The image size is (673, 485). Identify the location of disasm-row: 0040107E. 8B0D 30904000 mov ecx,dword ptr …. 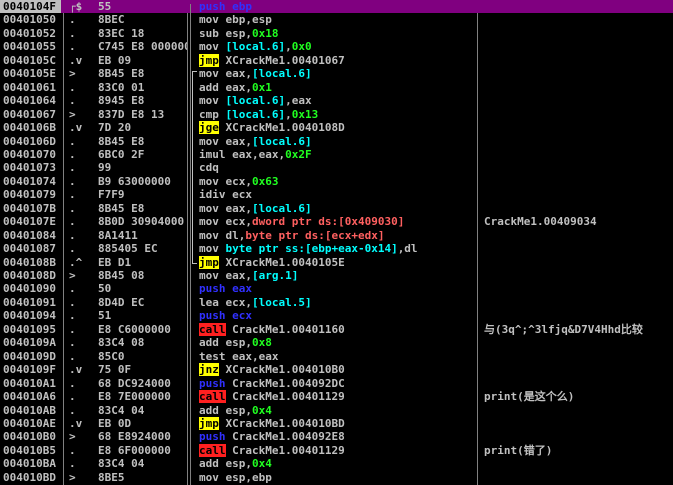
(336, 221).